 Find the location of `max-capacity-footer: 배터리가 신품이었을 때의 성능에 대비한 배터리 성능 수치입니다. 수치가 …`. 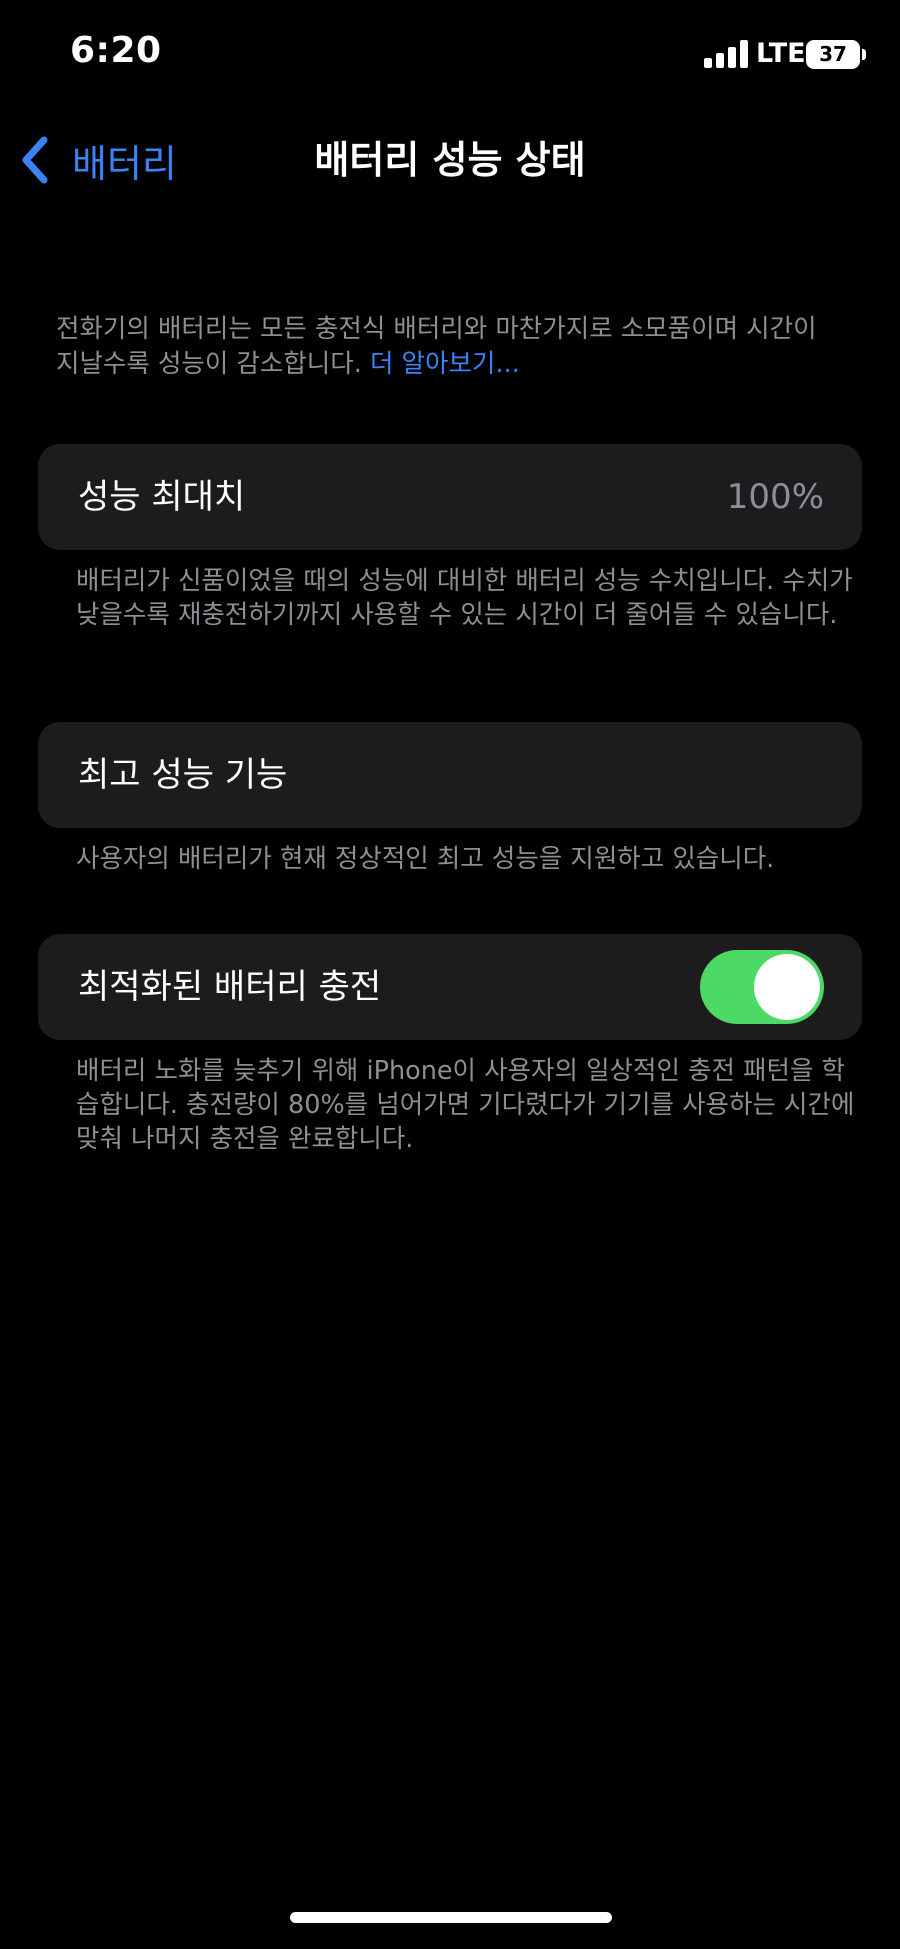

max-capacity-footer: 배터리가 신품이었을 때의 성능에 대비한 배터리 성능 수치입니다. 수치가 … is located at coordinates (464, 598).